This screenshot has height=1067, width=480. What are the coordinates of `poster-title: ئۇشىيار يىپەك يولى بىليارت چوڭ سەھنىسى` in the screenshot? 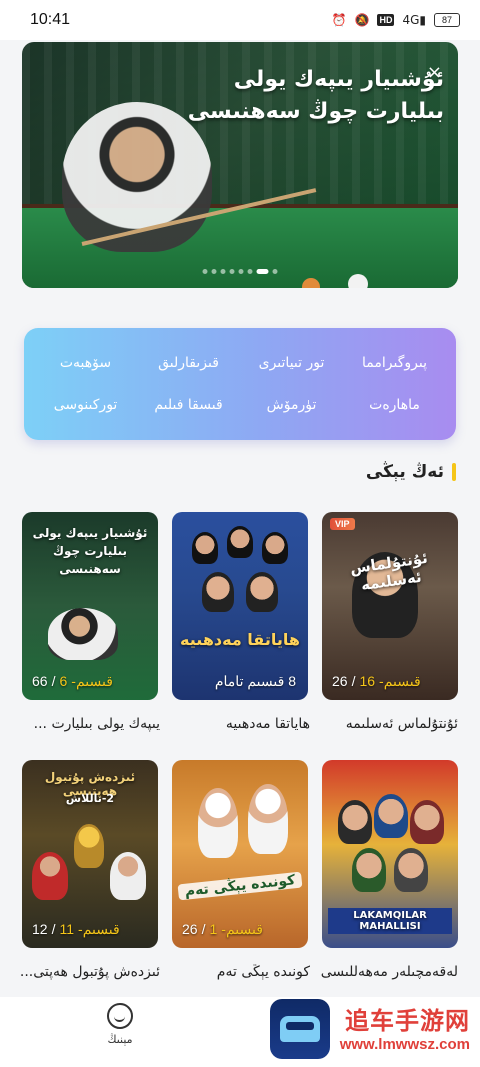 It's located at (90, 551).